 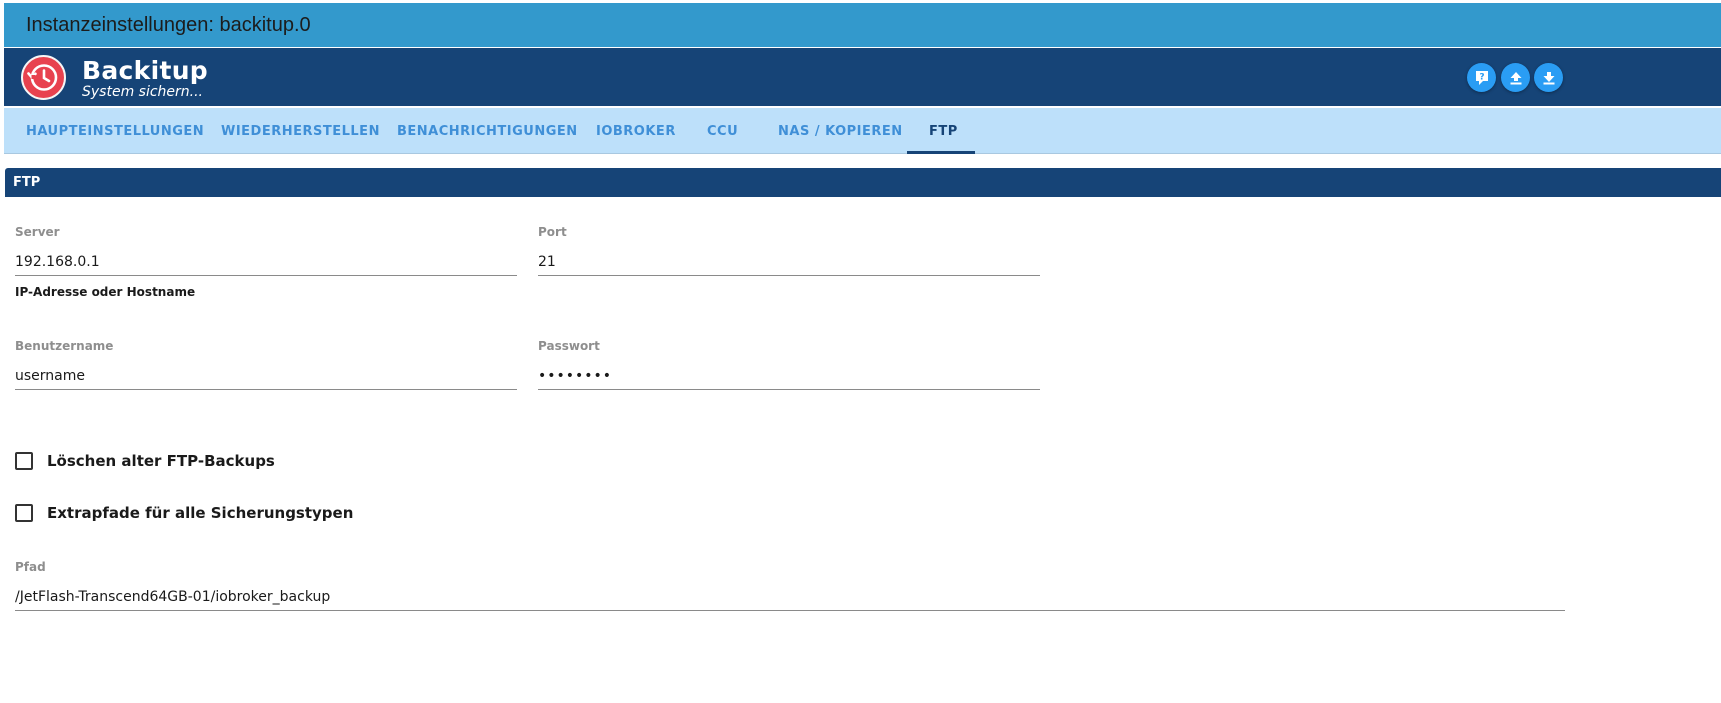 What do you see at coordinates (575, 376) in the screenshot?
I see `password-input: ••••••••` at bounding box center [575, 376].